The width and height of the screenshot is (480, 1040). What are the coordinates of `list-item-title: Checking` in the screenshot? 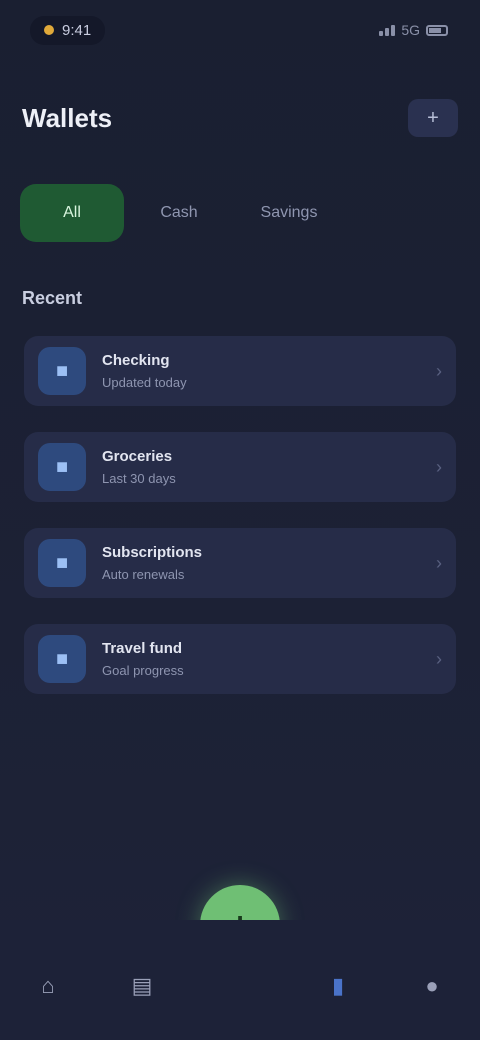 It's located at (136, 360).